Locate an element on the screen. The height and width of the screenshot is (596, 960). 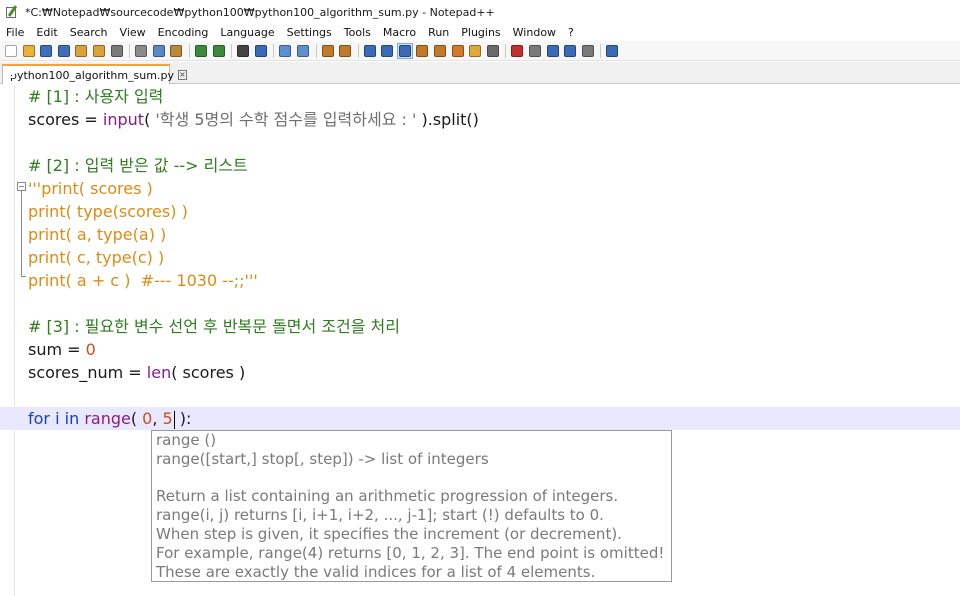
menu-file: File is located at coordinates (15, 32).